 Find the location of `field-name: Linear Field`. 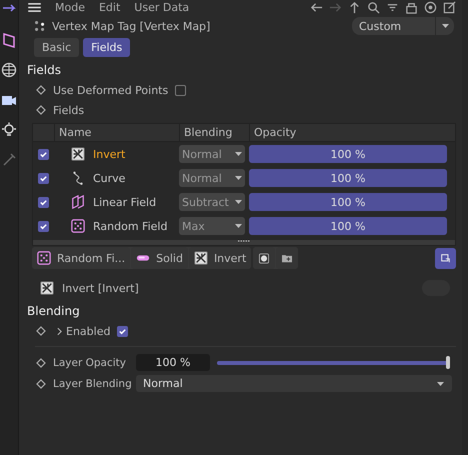

field-name: Linear Field is located at coordinates (124, 202).